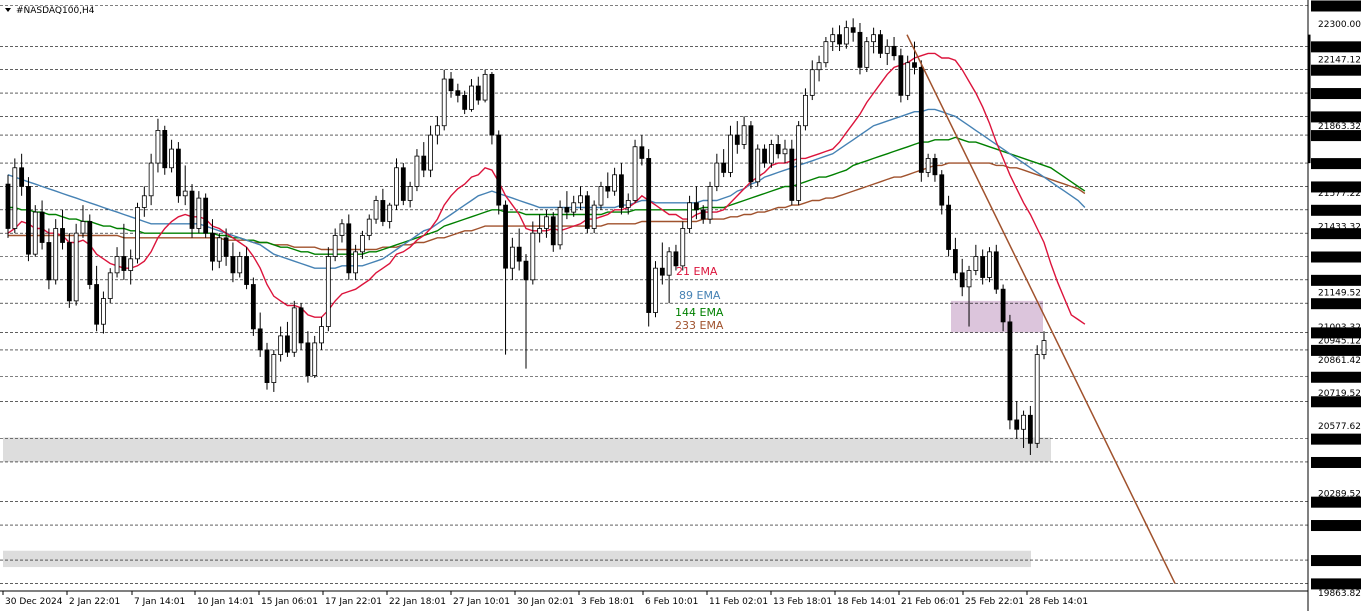 This screenshot has height=611, width=1362. What do you see at coordinates (1339, 25) in the screenshot?
I see `price-tick-label: 22300.00` at bounding box center [1339, 25].